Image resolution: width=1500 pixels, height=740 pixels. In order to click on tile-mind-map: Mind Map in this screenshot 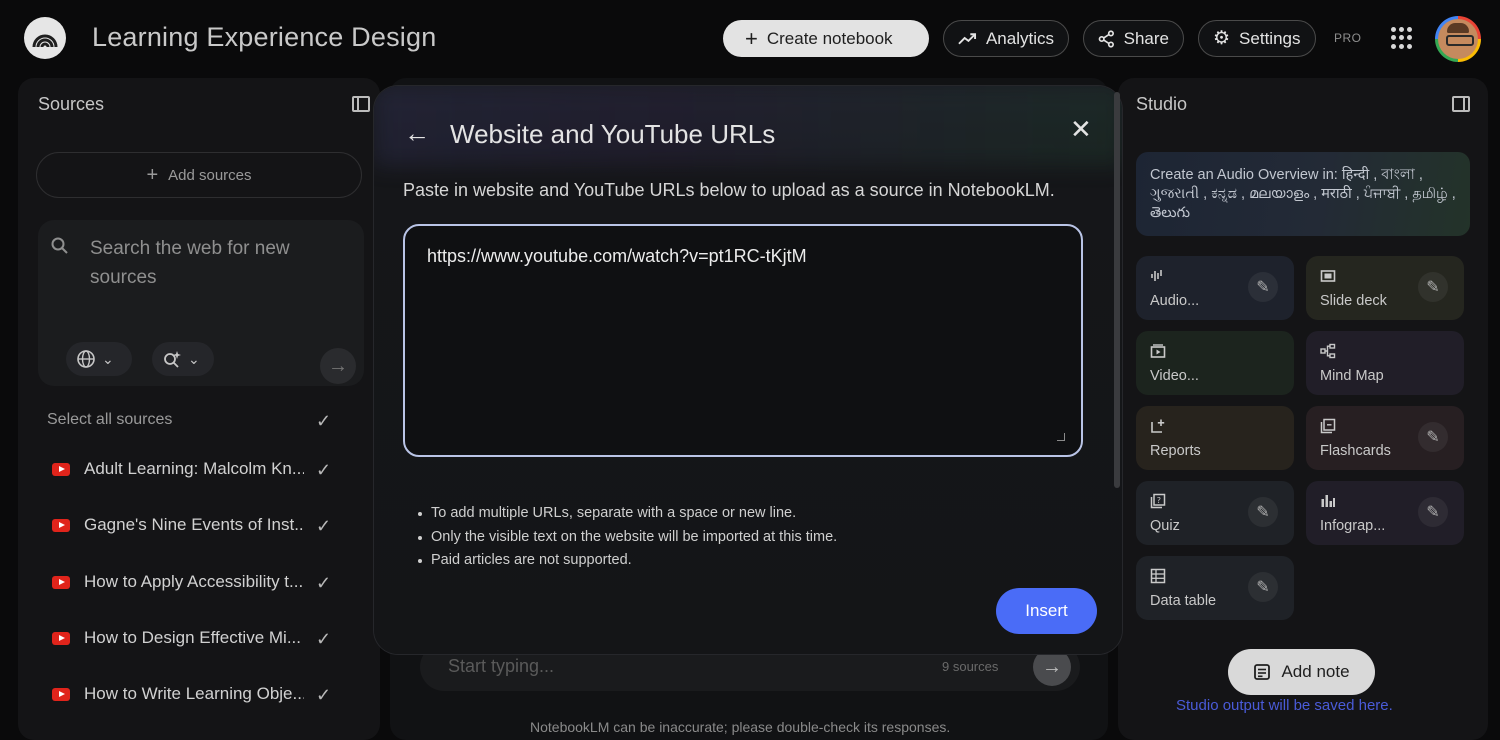, I will do `click(1385, 363)`.